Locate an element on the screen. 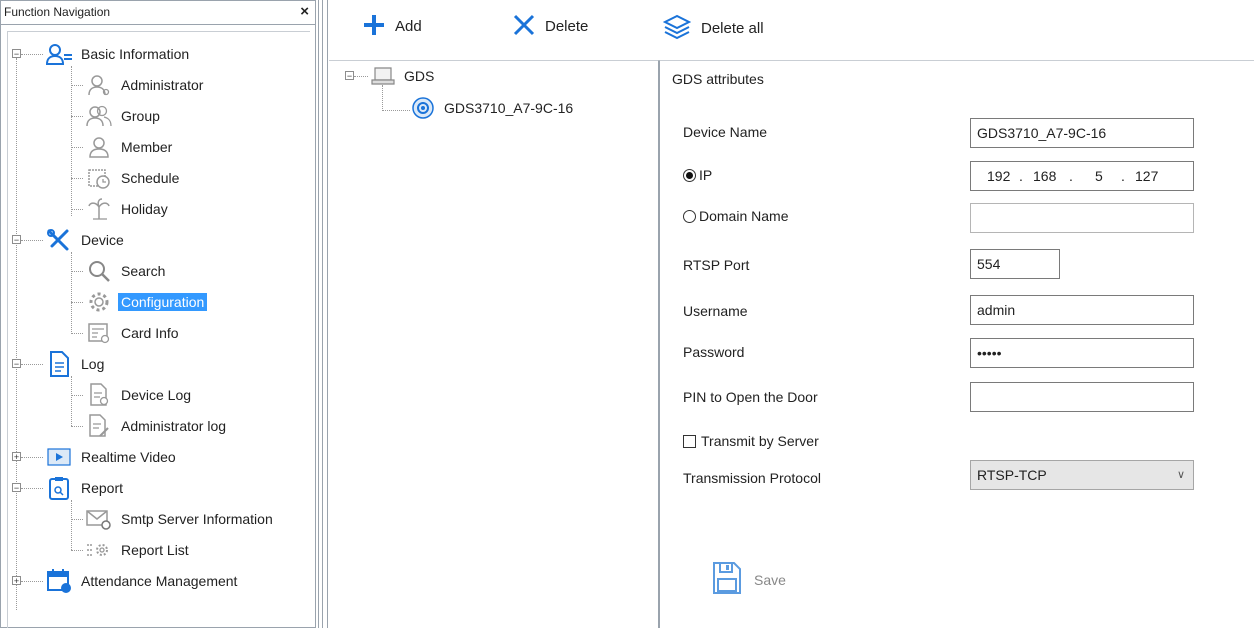 The width and height of the screenshot is (1254, 628). nav-item-label: Search is located at coordinates (143, 271).